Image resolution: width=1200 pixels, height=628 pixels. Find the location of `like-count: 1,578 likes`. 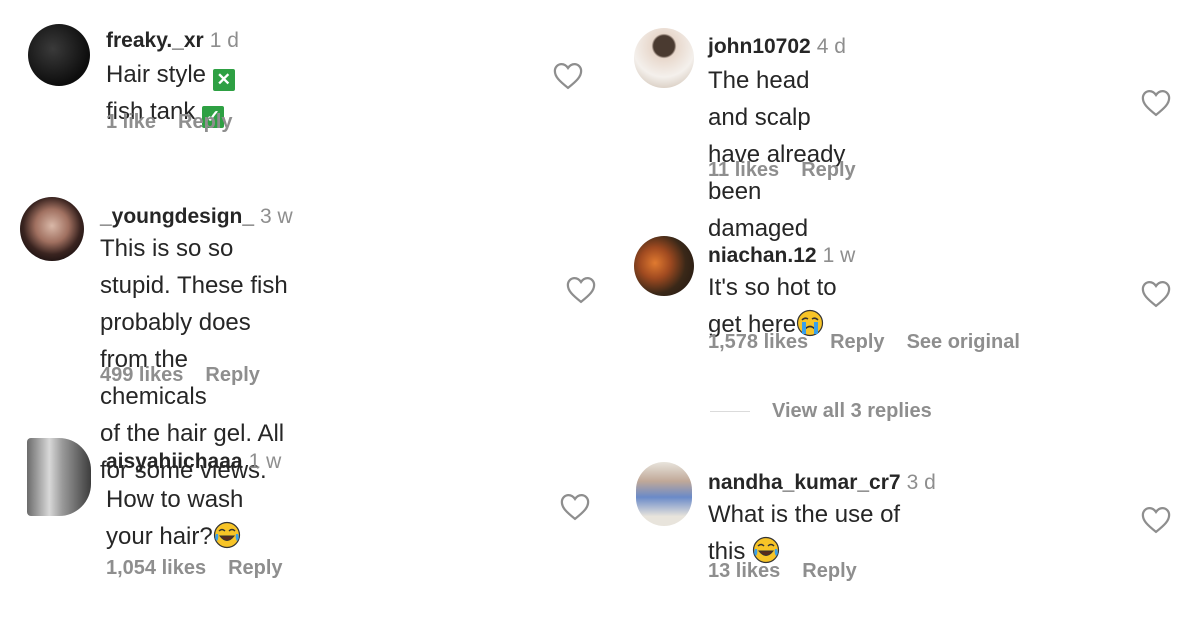

like-count: 1,578 likes is located at coordinates (758, 342).